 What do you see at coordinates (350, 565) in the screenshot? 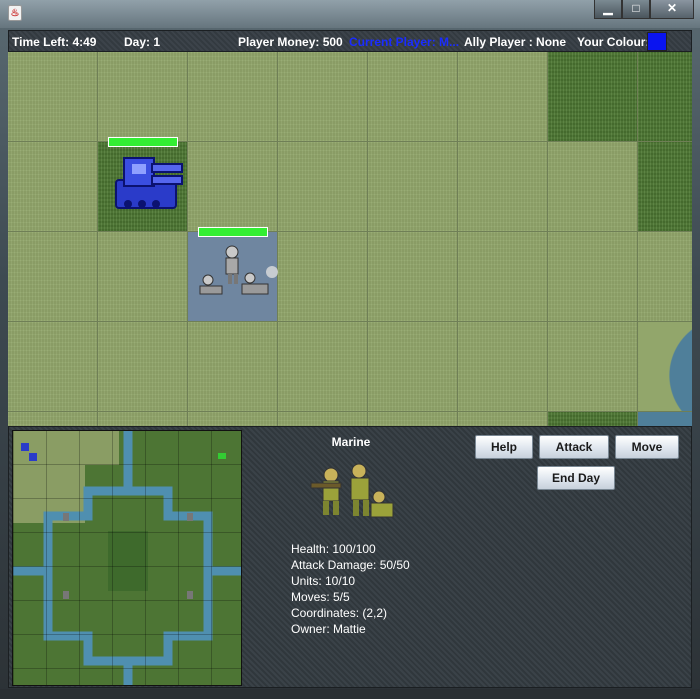
I see `stat-attack-damage: Attack Damage: 50/50` at bounding box center [350, 565].